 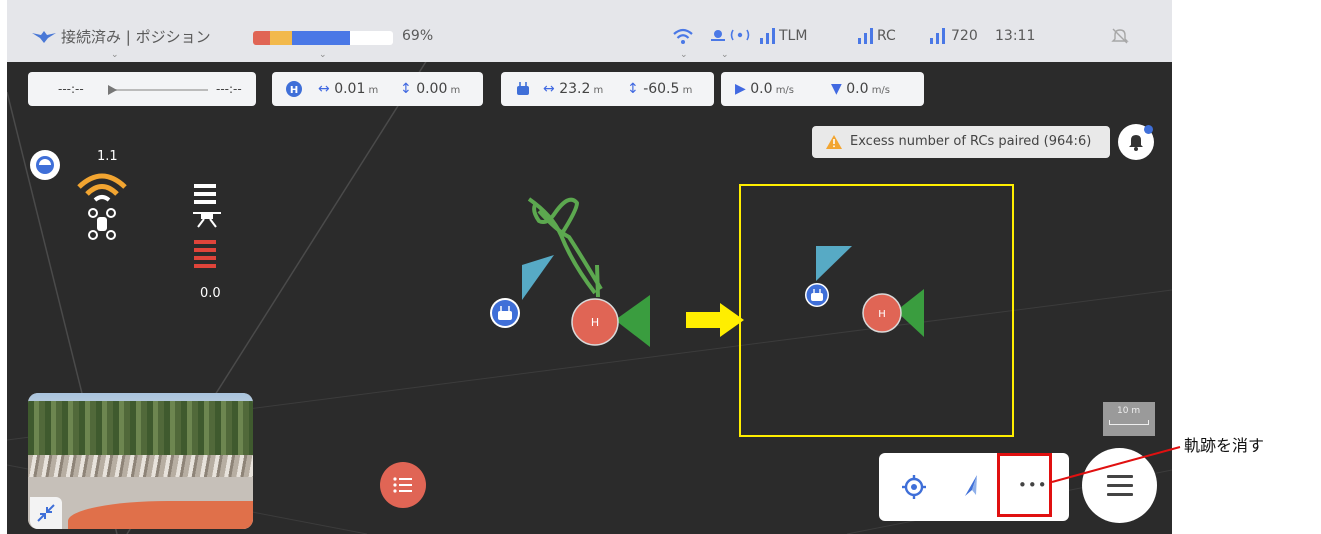 What do you see at coordinates (71, 89) in the screenshot?
I see `timeline-start: ---:--` at bounding box center [71, 89].